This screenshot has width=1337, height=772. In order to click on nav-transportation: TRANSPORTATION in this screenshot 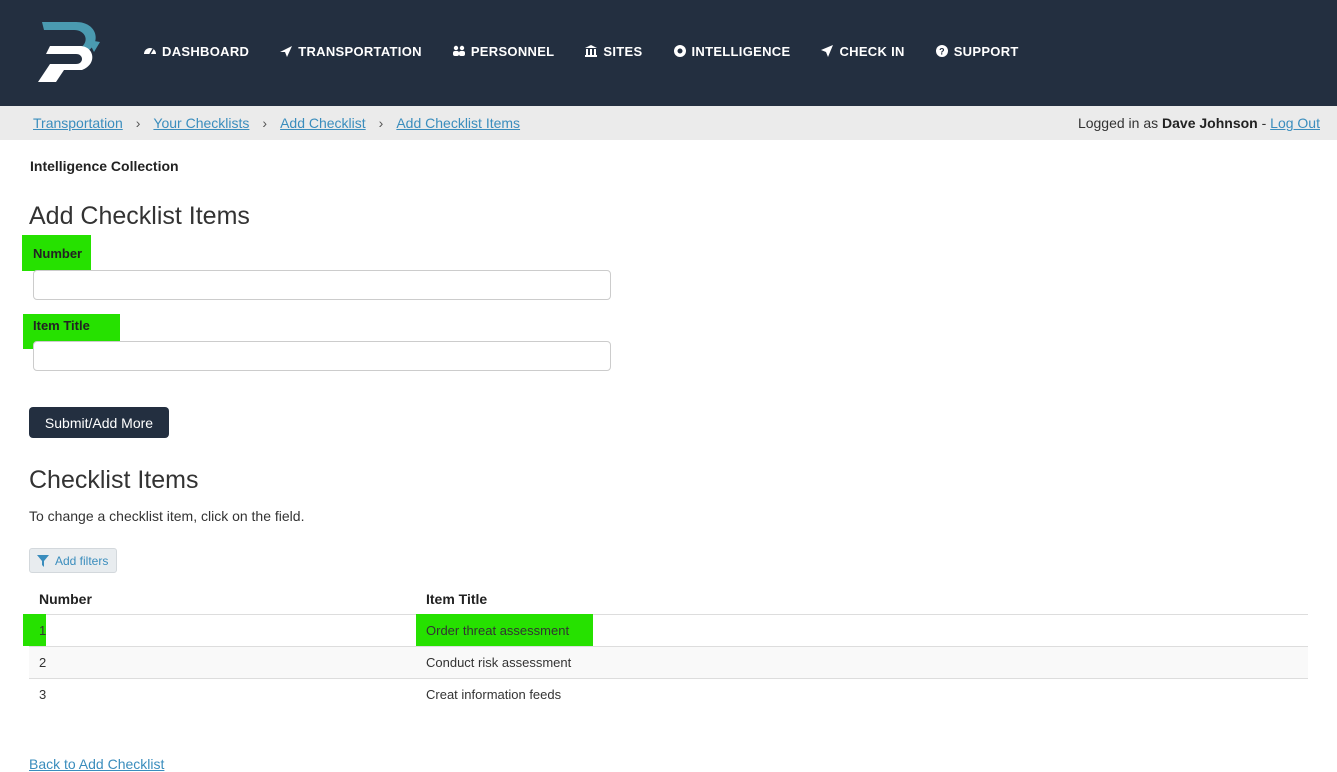, I will do `click(350, 51)`.